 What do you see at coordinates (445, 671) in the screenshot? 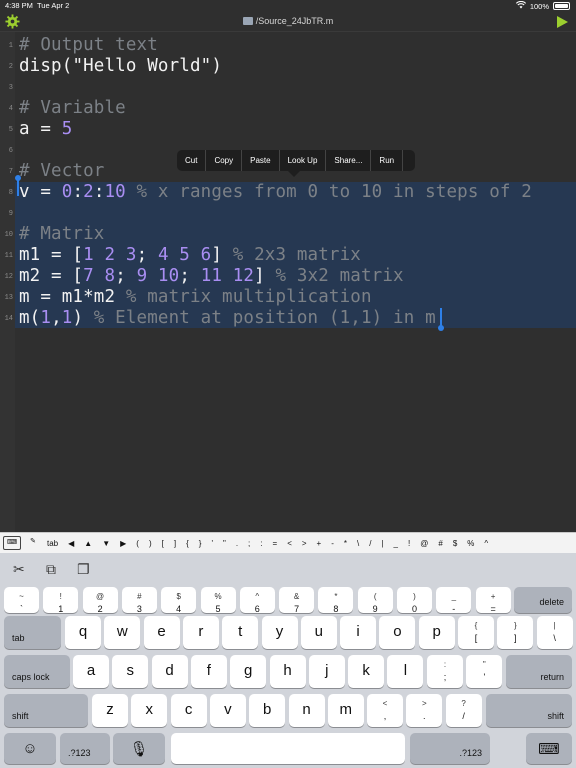
I see `key-sym-0: :;` at bounding box center [445, 671].